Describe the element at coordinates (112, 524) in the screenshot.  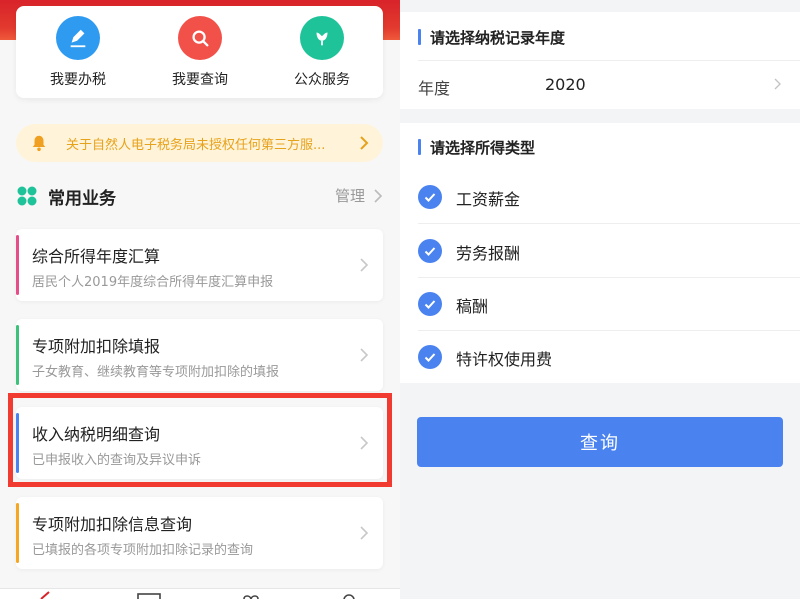
I see `business-item-title: 专项附加扣除信息查询` at that location.